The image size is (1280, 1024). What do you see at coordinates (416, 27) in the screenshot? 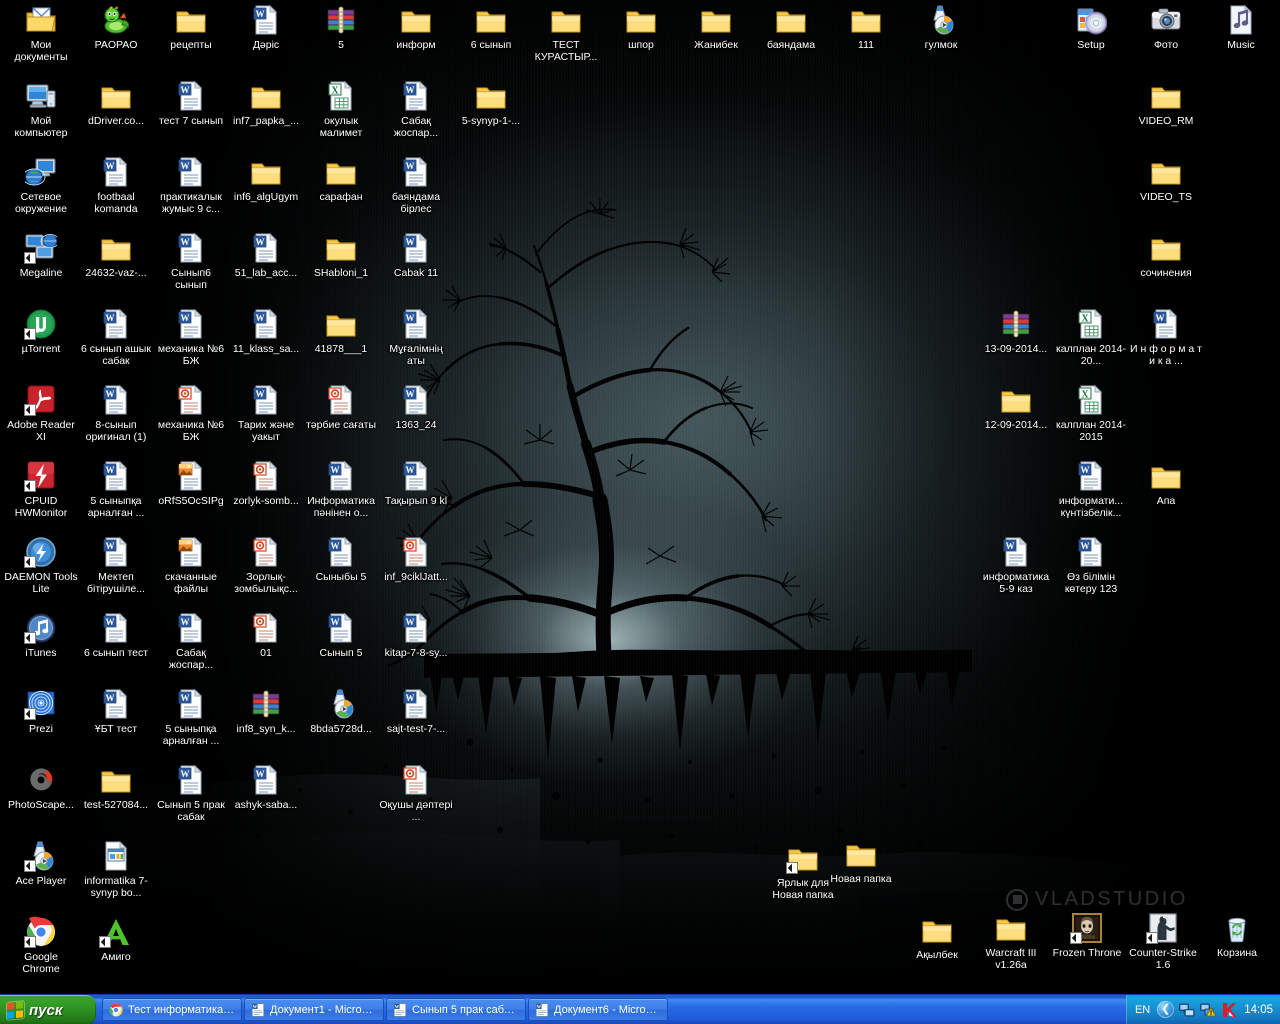
I see `desktop-icon: информ` at bounding box center [416, 27].